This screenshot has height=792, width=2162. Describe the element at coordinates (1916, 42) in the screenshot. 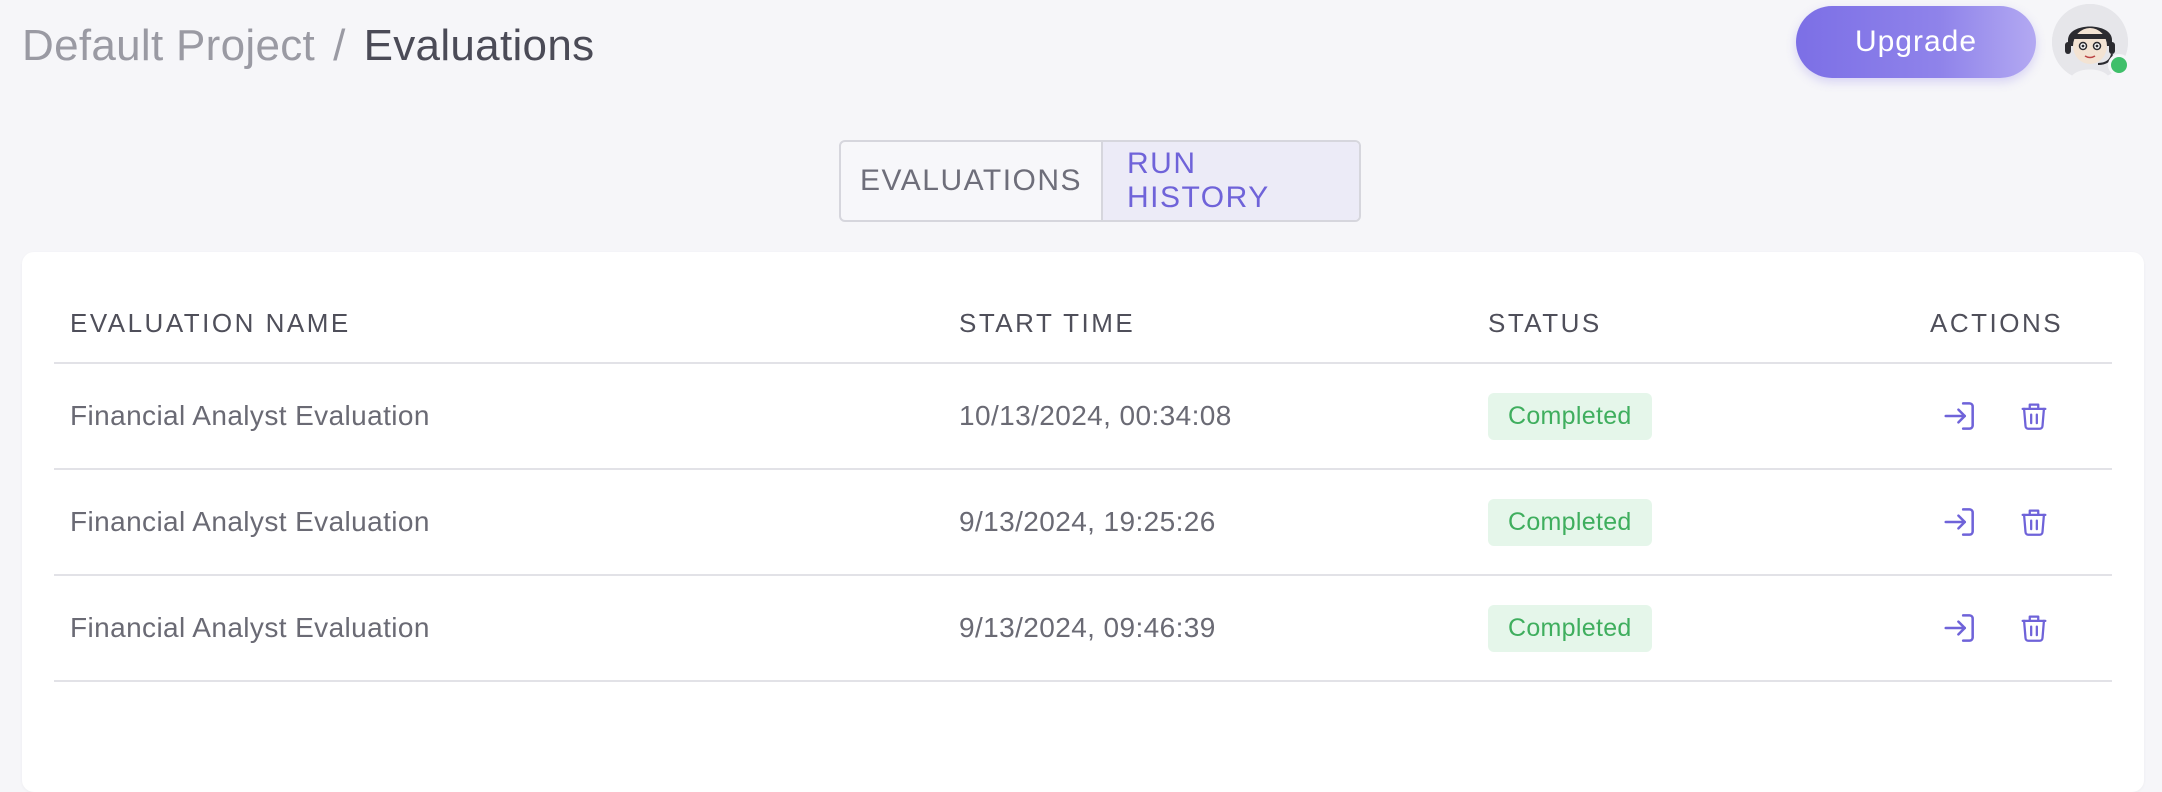

I see `upgrade-button: Upgrade` at that location.